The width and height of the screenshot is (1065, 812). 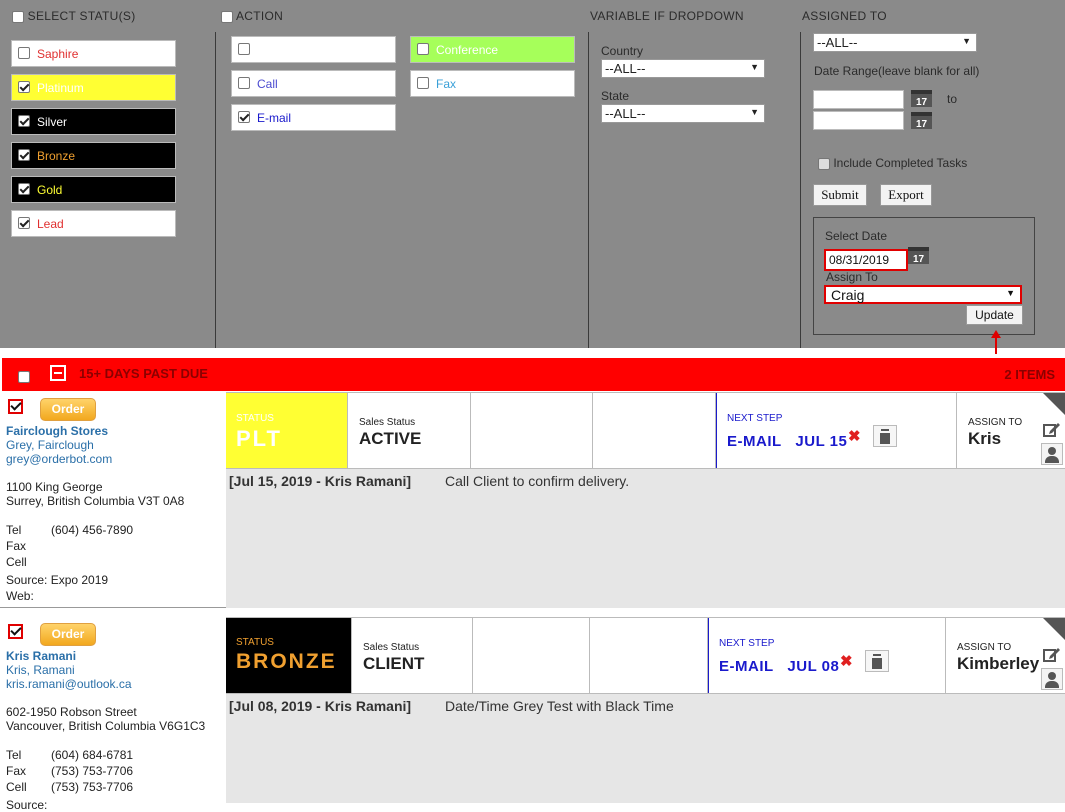 What do you see at coordinates (1054, 629) in the screenshot?
I see `corner-flag-icon` at bounding box center [1054, 629].